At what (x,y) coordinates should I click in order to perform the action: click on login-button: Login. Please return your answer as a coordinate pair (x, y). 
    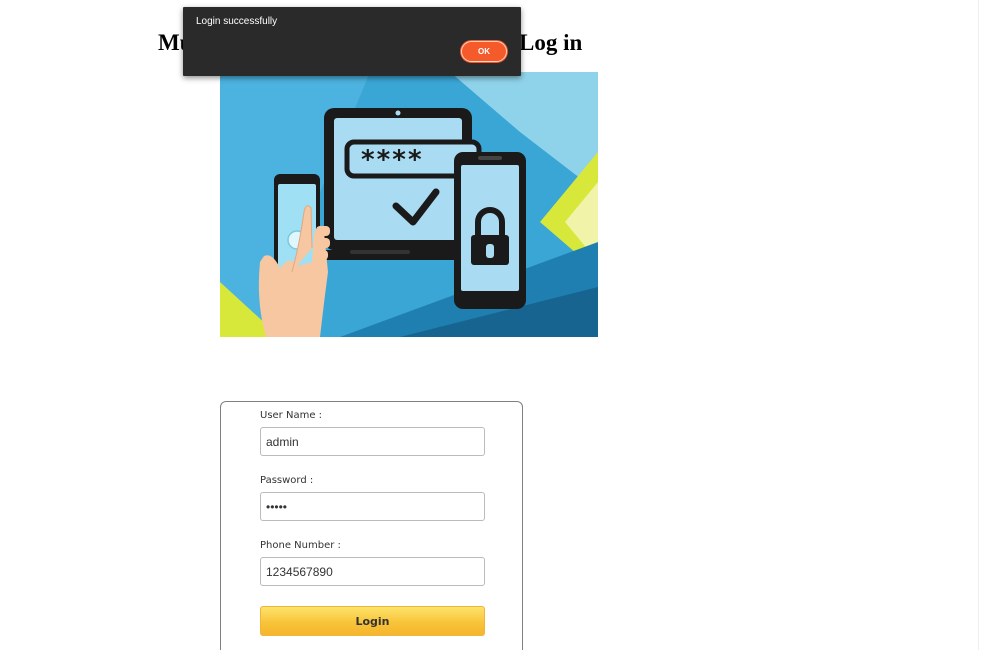
    Looking at the image, I should click on (372, 621).